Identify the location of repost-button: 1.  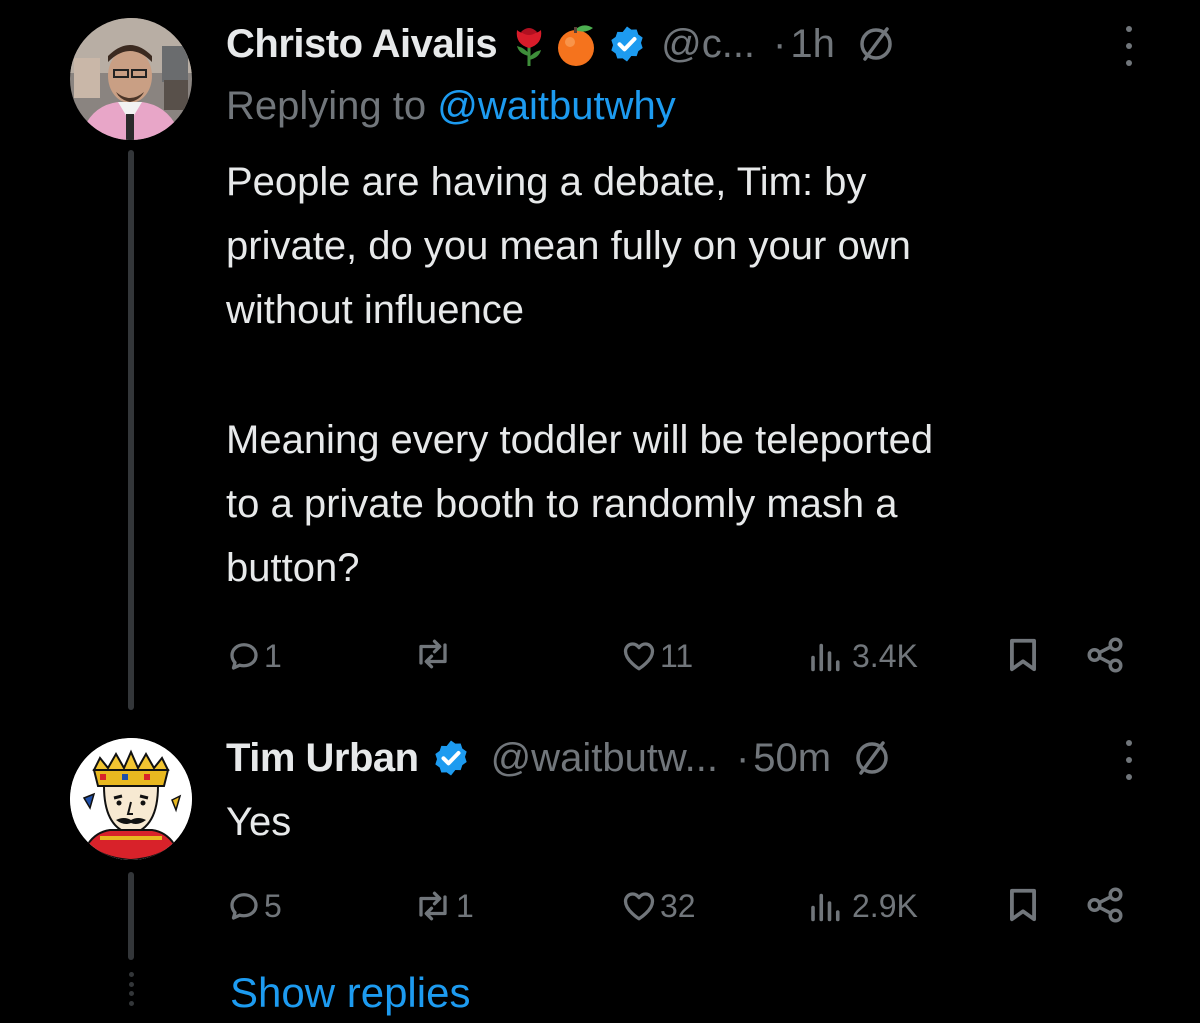
(443, 906).